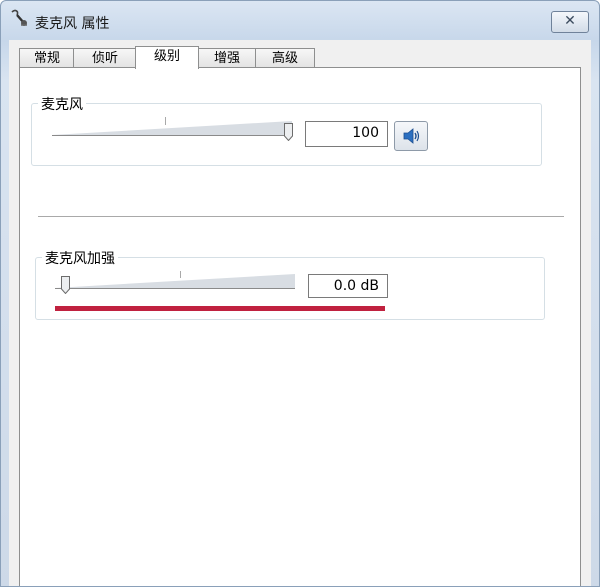 The height and width of the screenshot is (587, 600). Describe the element at coordinates (220, 308) in the screenshot. I see `annotation-underline` at that location.